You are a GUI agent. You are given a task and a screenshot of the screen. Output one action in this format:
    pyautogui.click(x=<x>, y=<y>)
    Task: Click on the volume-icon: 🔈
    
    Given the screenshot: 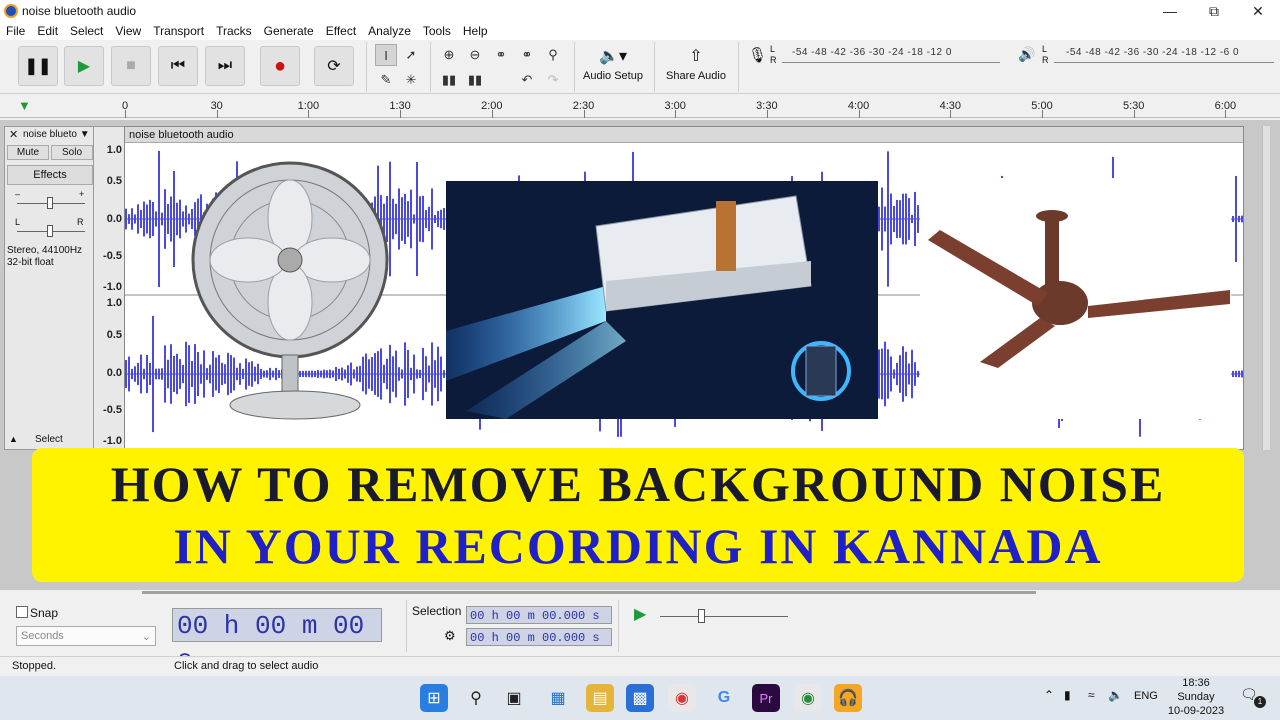 What is the action you would take?
    pyautogui.click(x=1115, y=695)
    